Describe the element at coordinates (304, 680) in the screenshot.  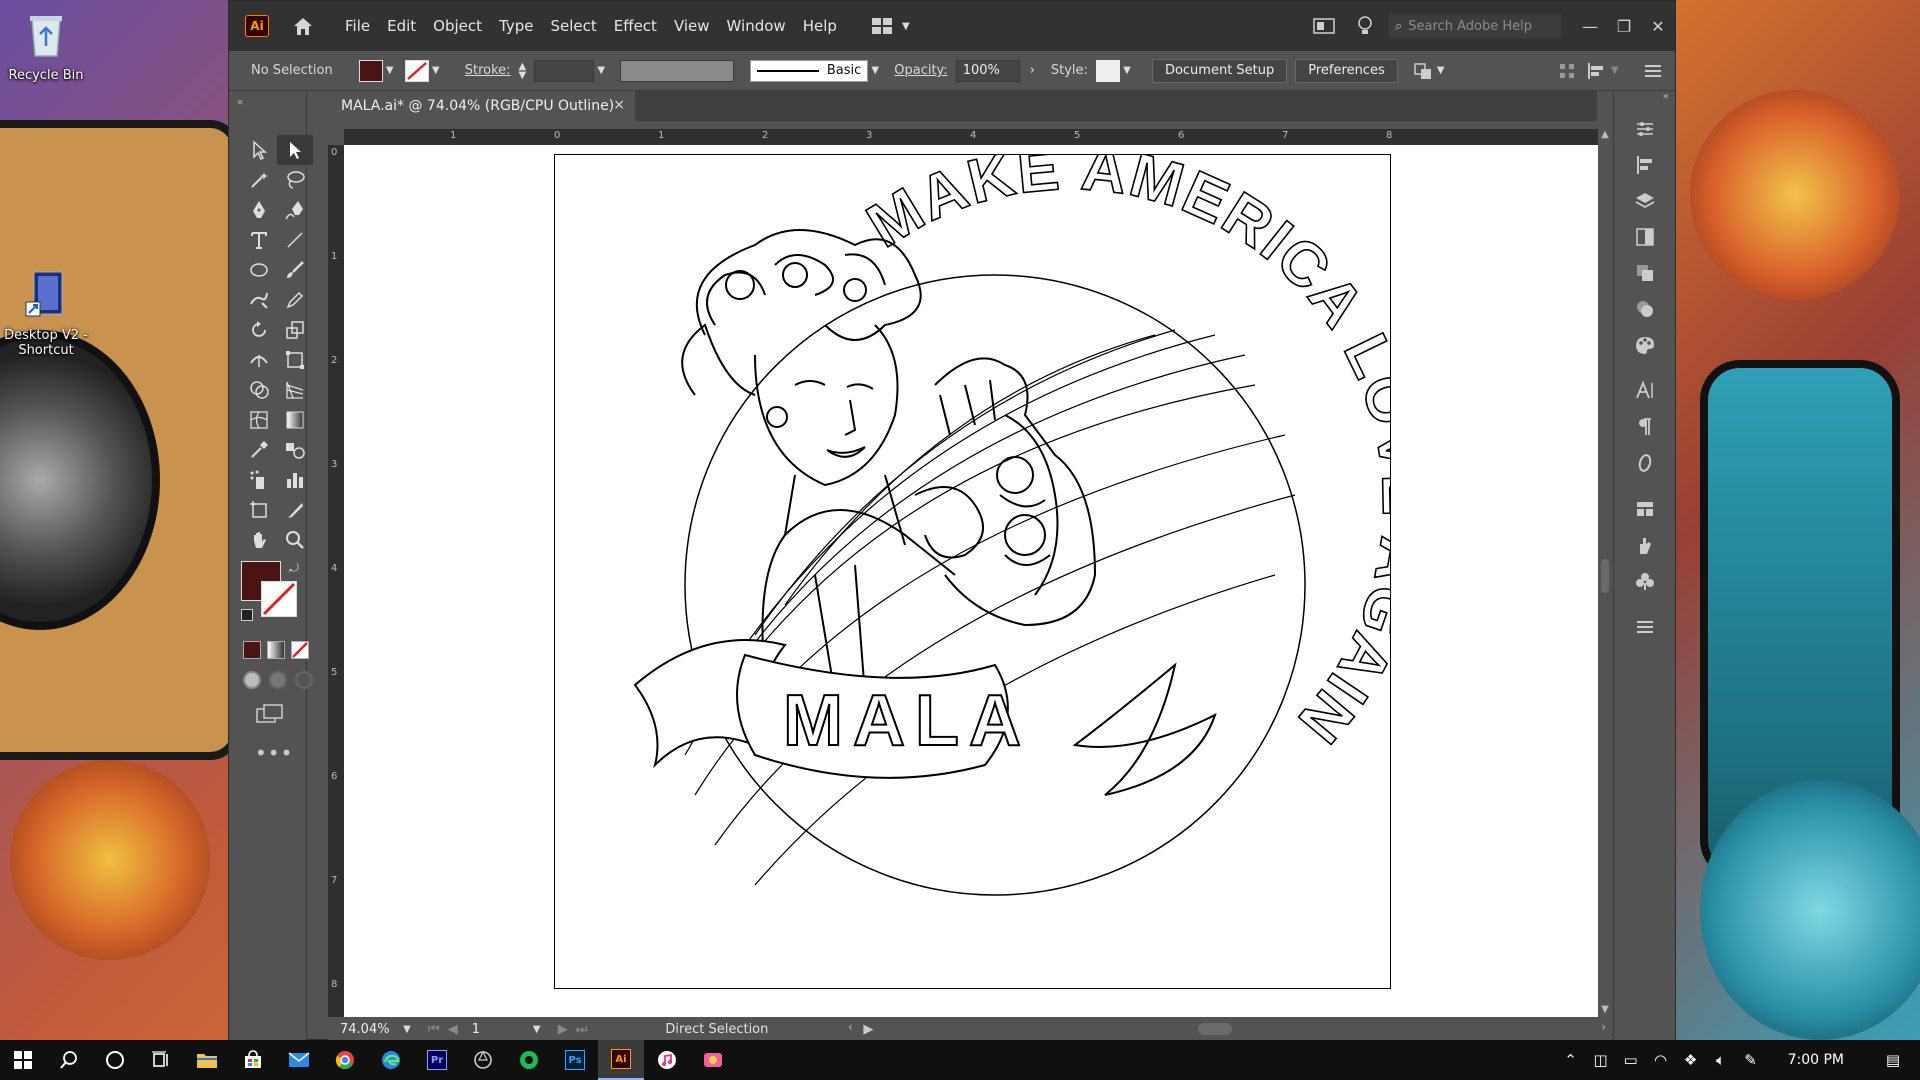
I see `draw-inside-icon` at that location.